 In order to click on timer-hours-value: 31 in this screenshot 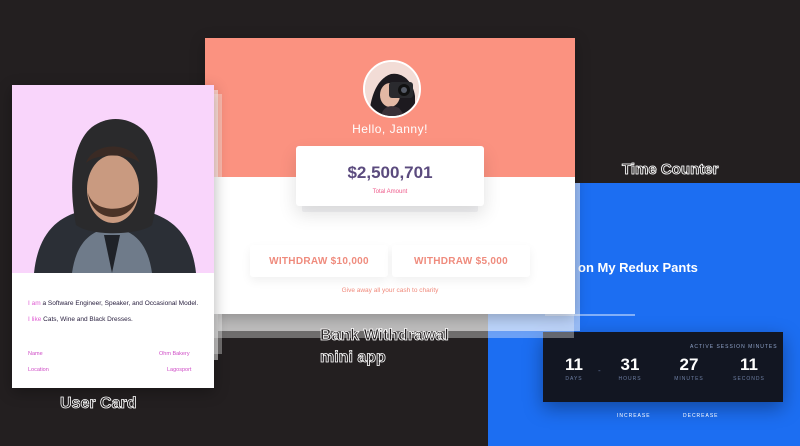, I will do `click(630, 364)`.